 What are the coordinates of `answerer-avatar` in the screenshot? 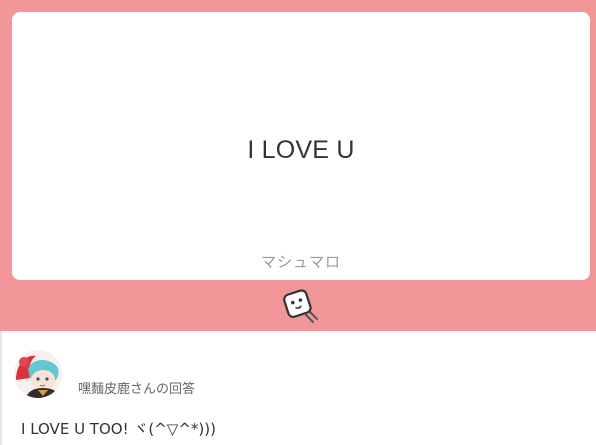 It's located at (38, 374).